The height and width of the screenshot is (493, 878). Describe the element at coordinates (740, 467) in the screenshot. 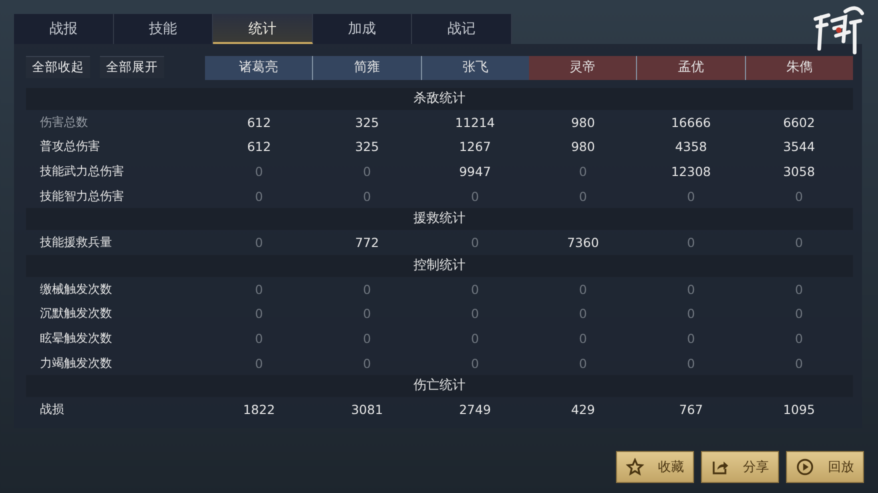

I see `action-button: 分享` at that location.